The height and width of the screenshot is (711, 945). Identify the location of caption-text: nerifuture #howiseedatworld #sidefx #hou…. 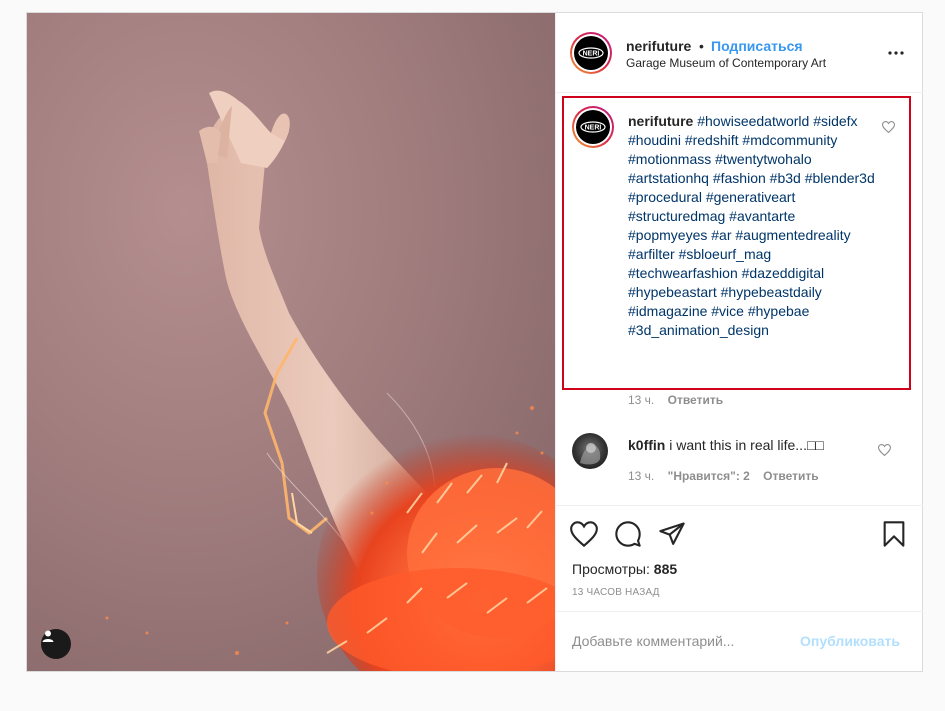
(753, 226).